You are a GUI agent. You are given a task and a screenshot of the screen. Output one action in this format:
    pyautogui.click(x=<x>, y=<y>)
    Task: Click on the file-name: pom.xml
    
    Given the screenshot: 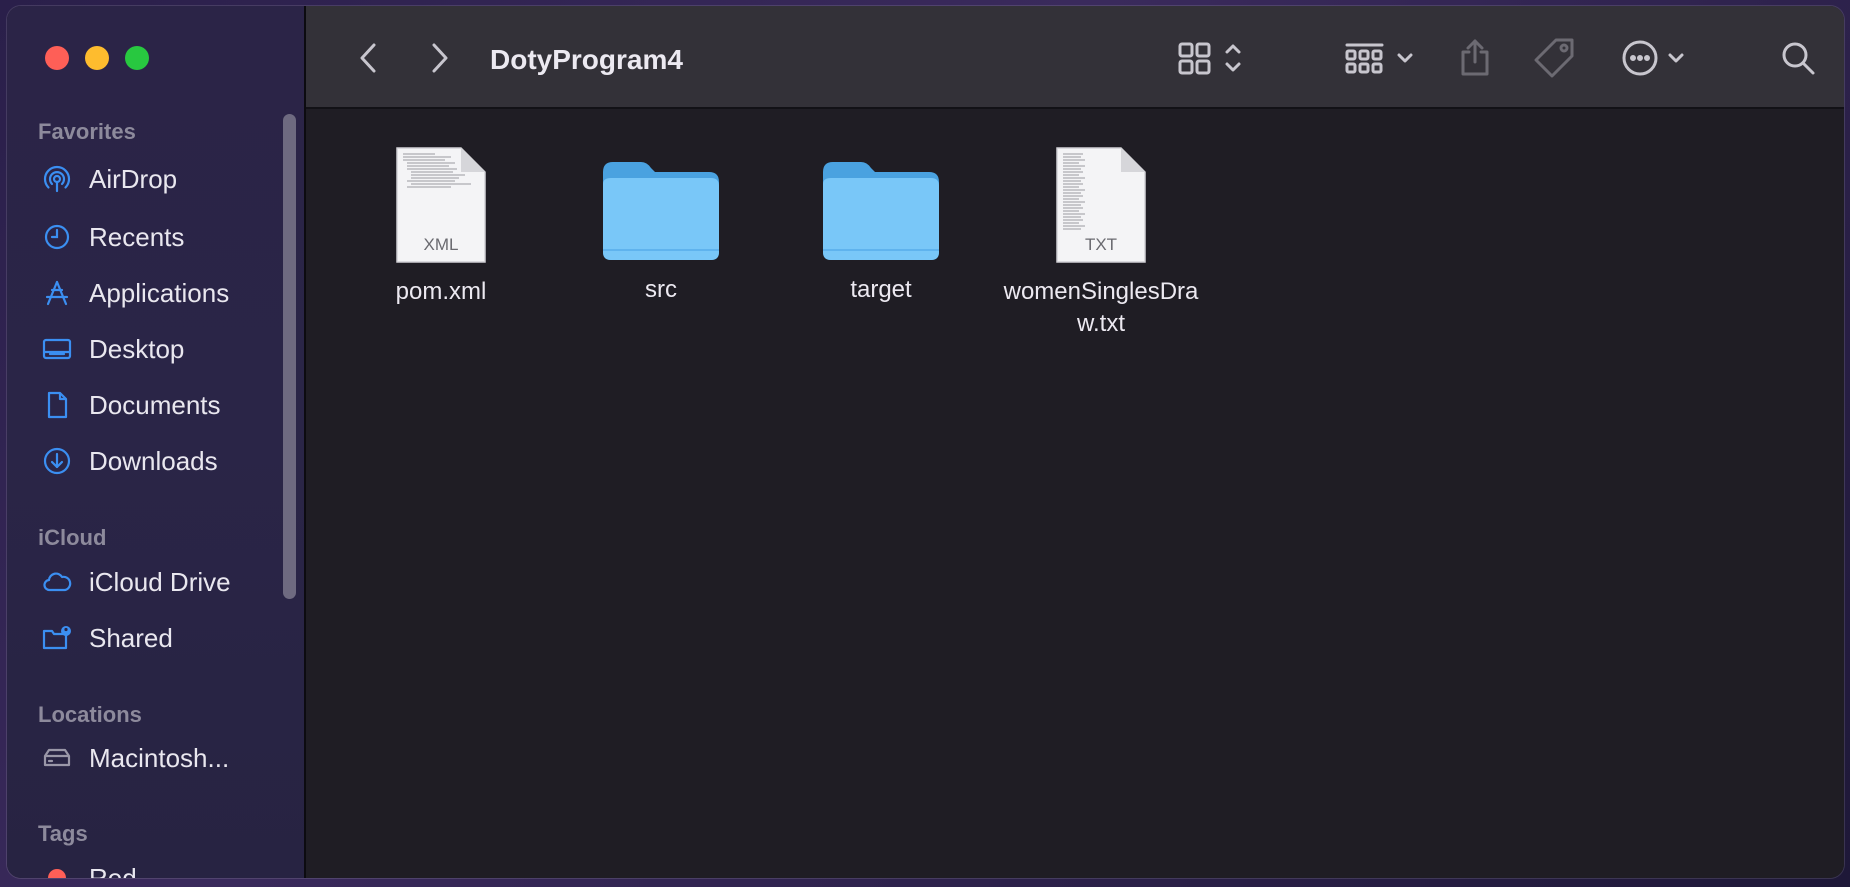 What is the action you would take?
    pyautogui.click(x=441, y=291)
    